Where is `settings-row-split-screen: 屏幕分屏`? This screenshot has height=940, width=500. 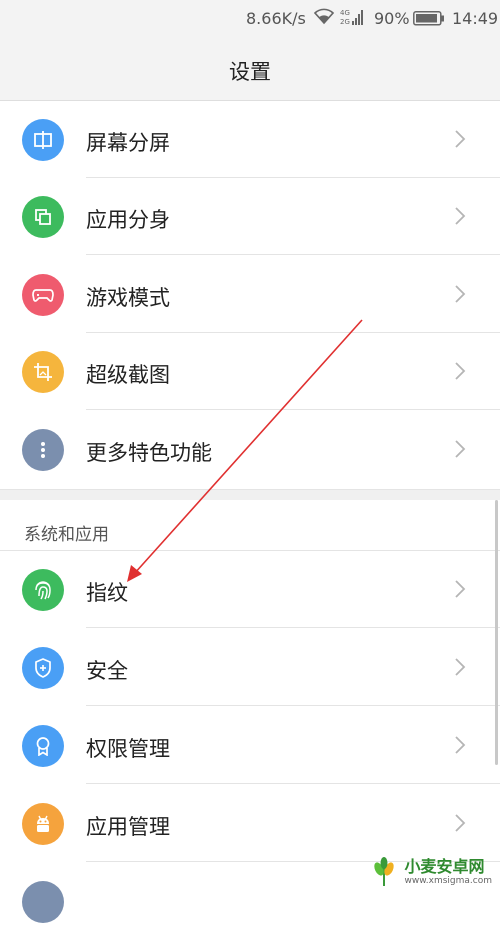 settings-row-split-screen: 屏幕分屏 is located at coordinates (250, 139).